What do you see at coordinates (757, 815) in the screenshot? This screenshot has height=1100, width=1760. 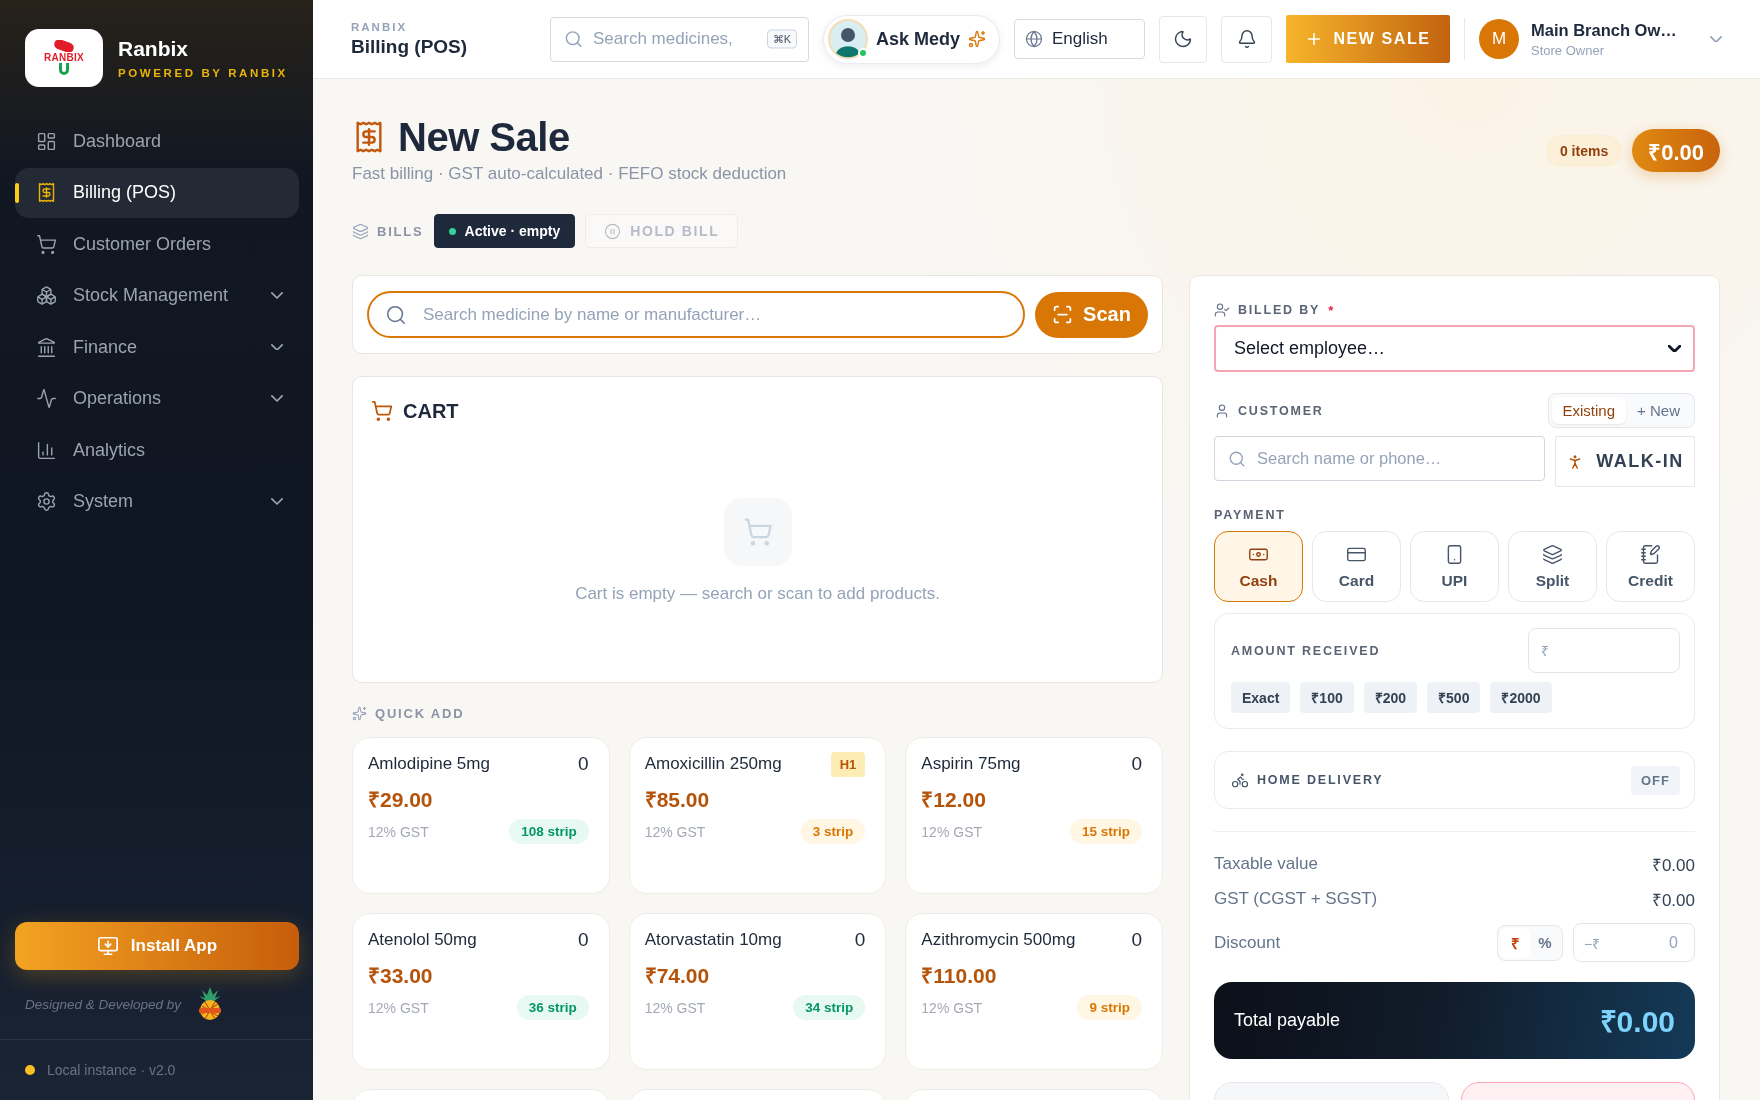 I see `product-card: Amoxicillin 250mg H1 ₹85.00 12% GST 3 strip` at bounding box center [757, 815].